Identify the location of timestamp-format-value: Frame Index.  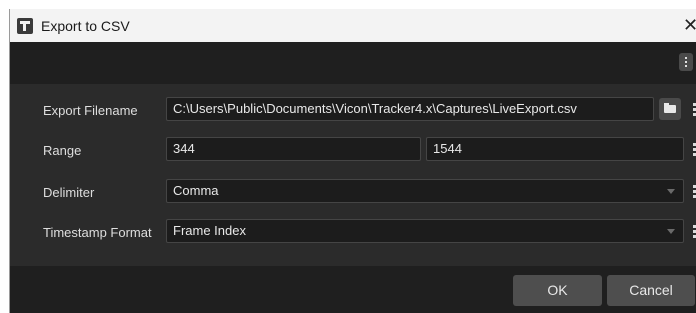
(209, 230).